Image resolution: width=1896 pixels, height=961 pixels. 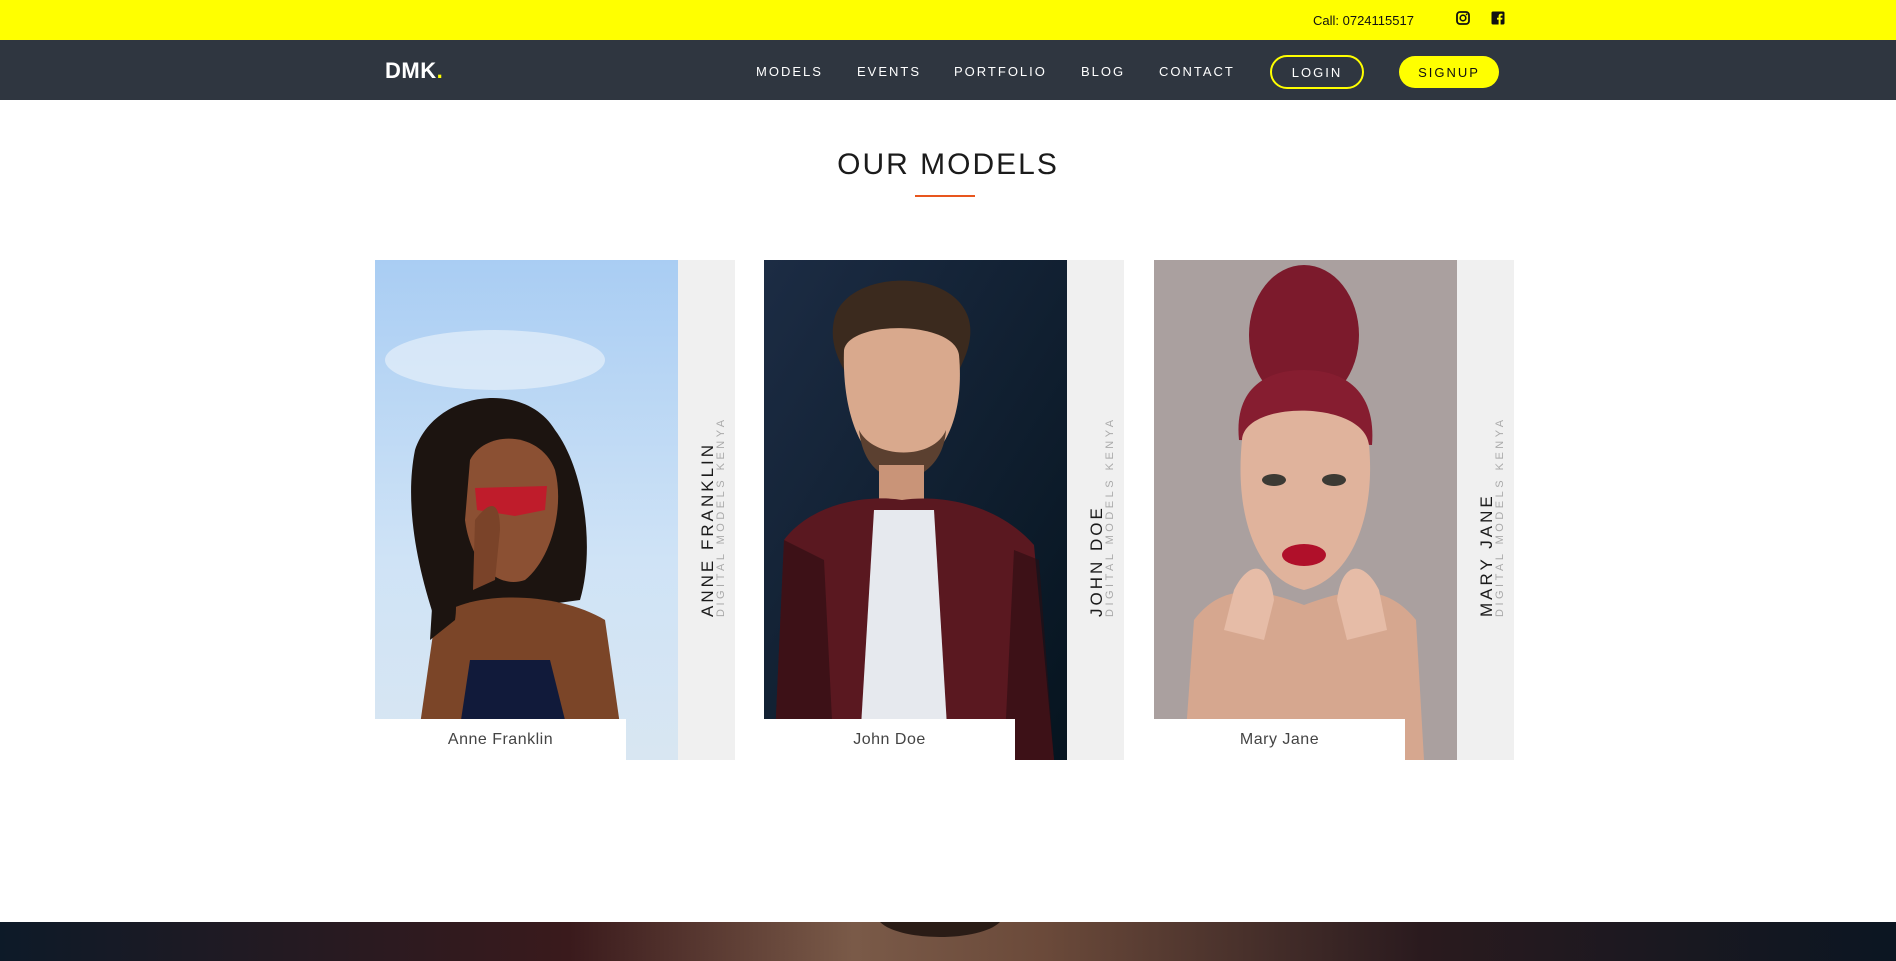 I want to click on model-name-caption: John Doe, so click(x=889, y=739).